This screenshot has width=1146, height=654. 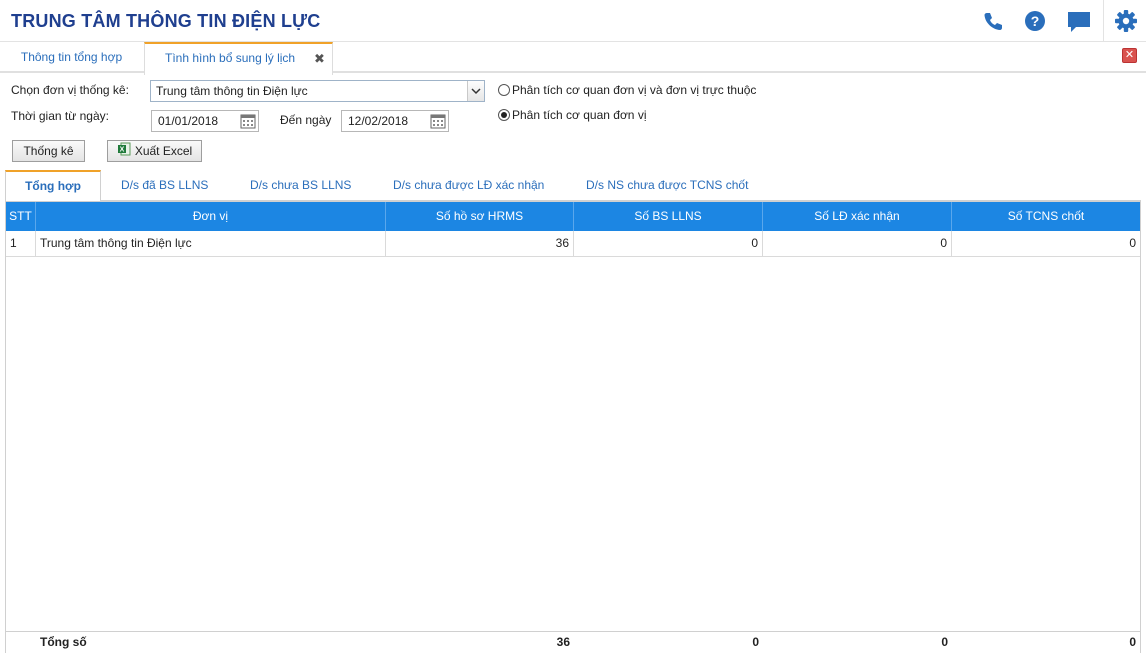 I want to click on close-panel-icon: ✕, so click(x=1129, y=55).